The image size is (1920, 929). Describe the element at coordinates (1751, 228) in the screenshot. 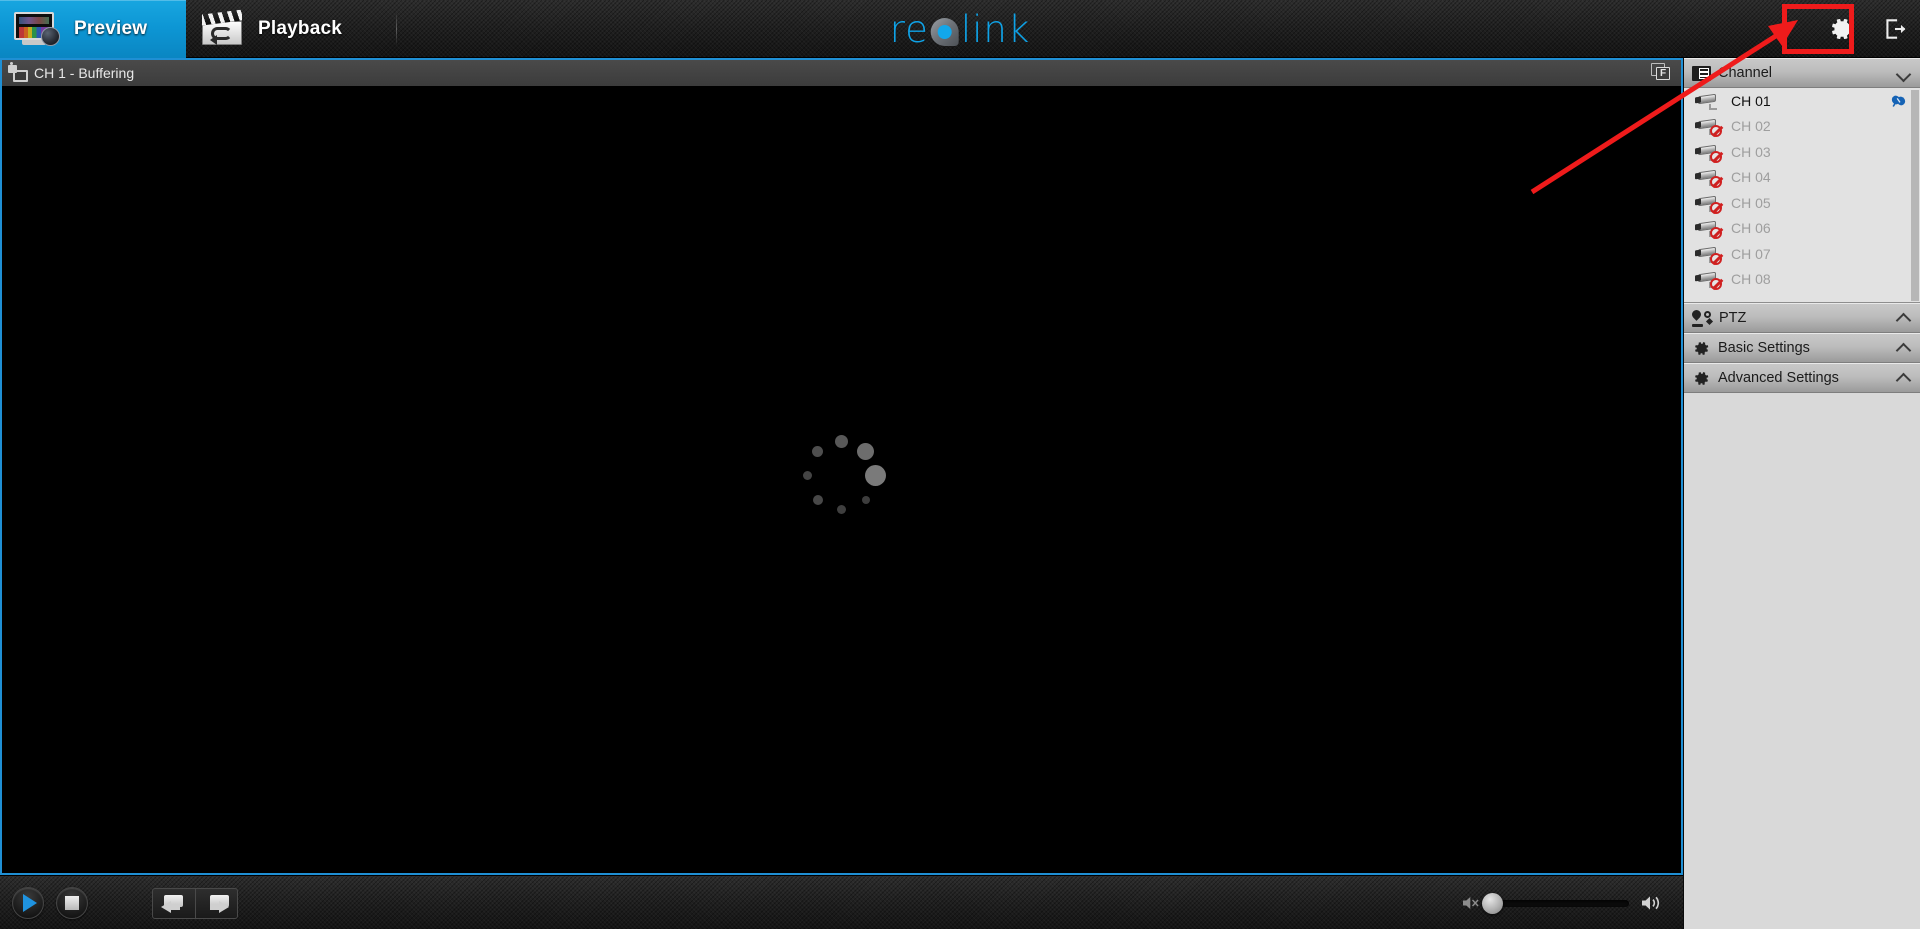

I see `channel-list-item-label: CH 06` at that location.